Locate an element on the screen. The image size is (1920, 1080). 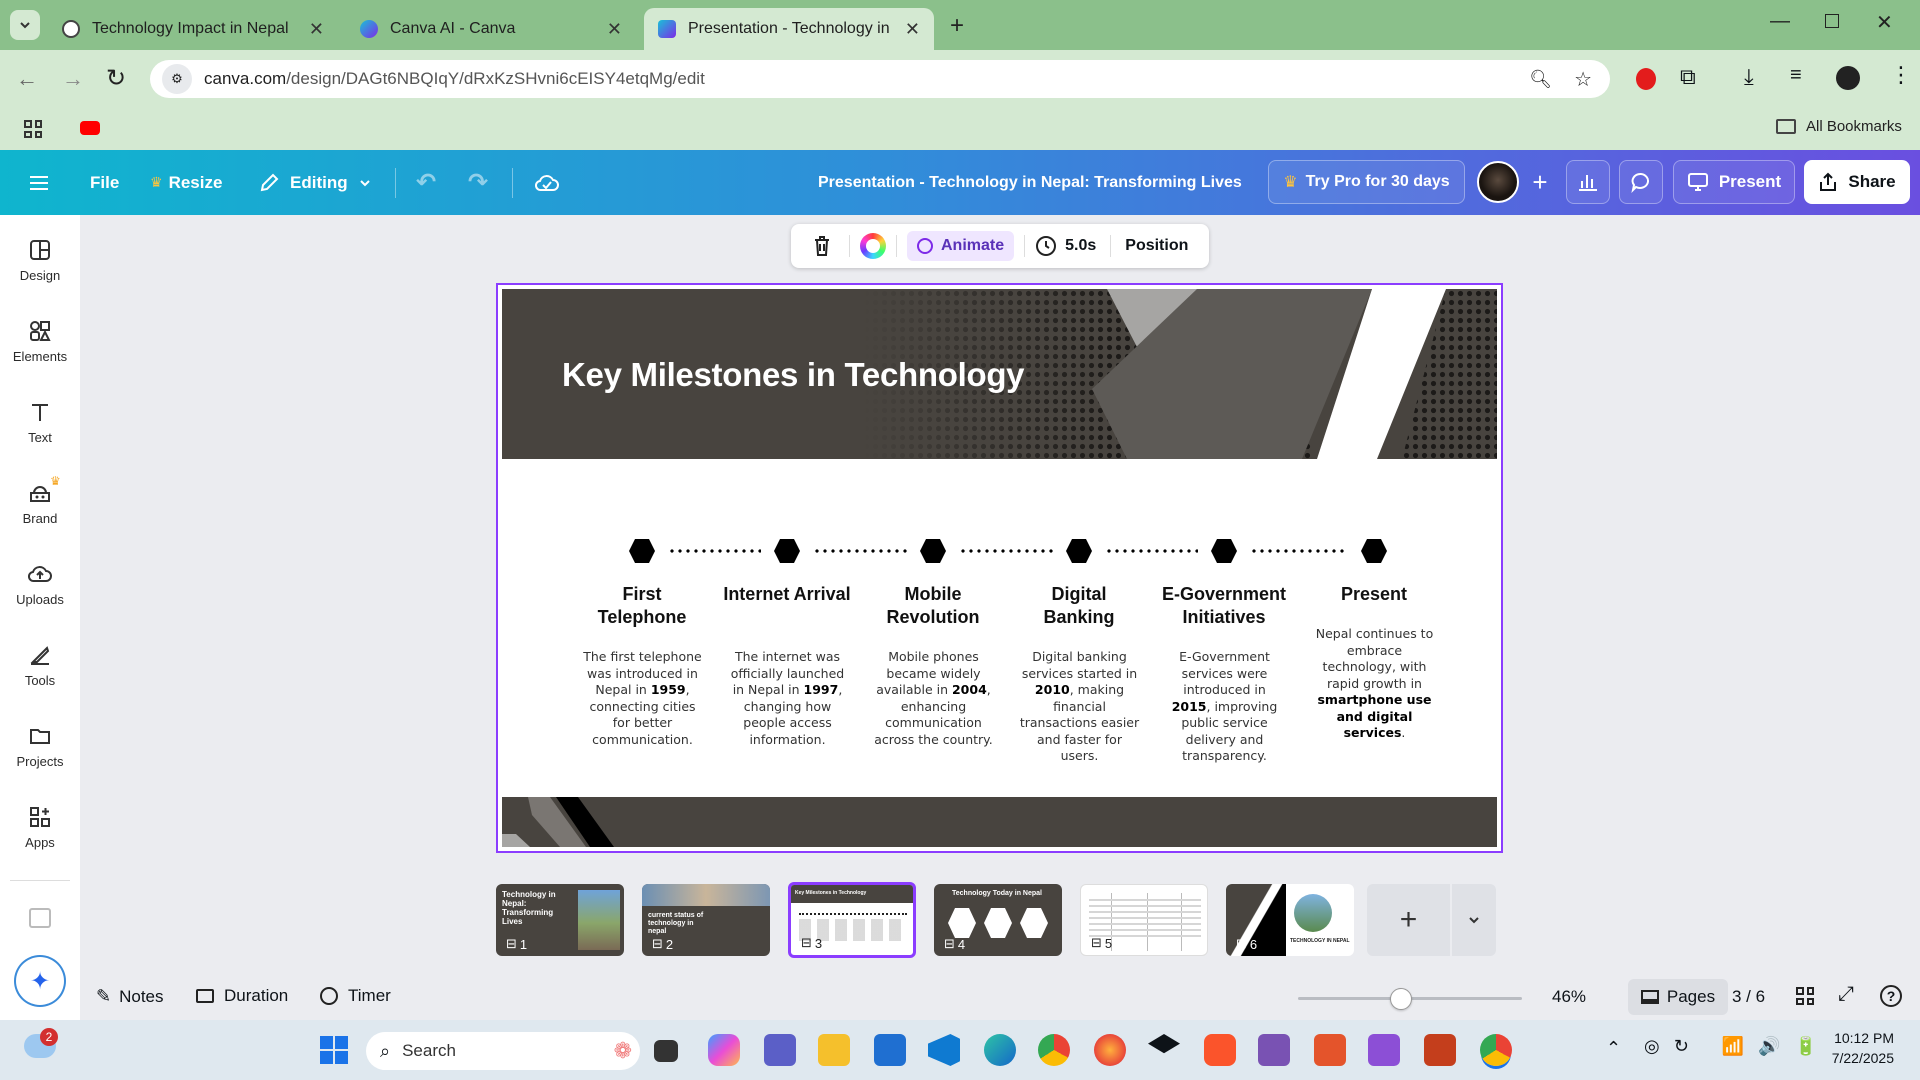
sidebar-item-tools: Tools is located at coordinates (40, 665).